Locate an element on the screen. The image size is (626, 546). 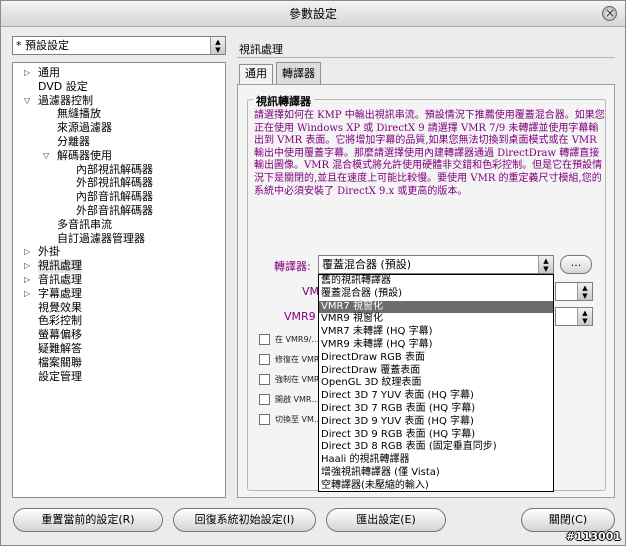
tree-item: 內部視訊解碼器 is located at coordinates (114, 170).